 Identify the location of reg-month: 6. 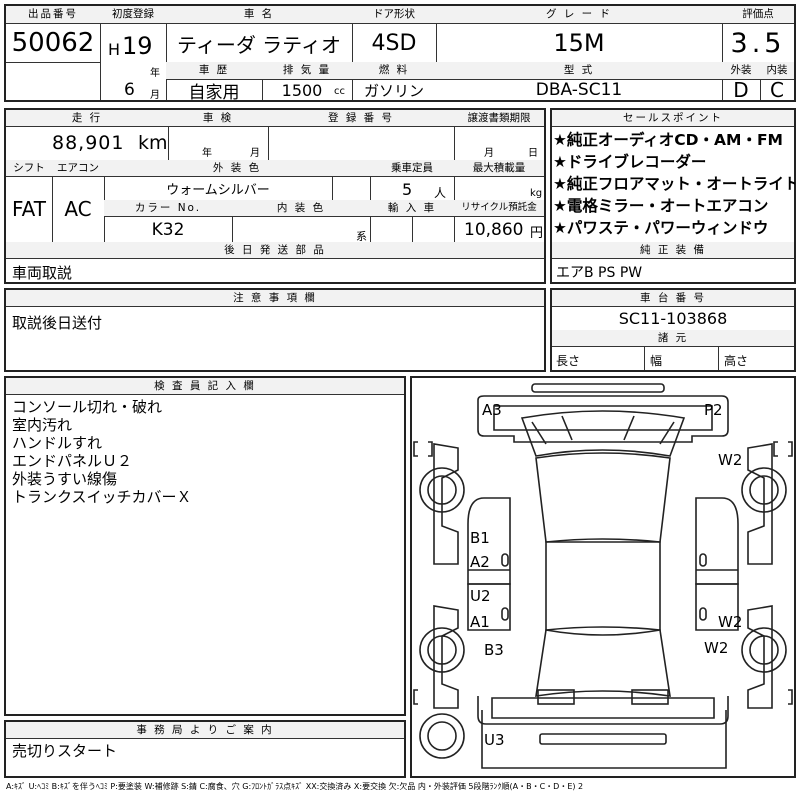
(129, 90).